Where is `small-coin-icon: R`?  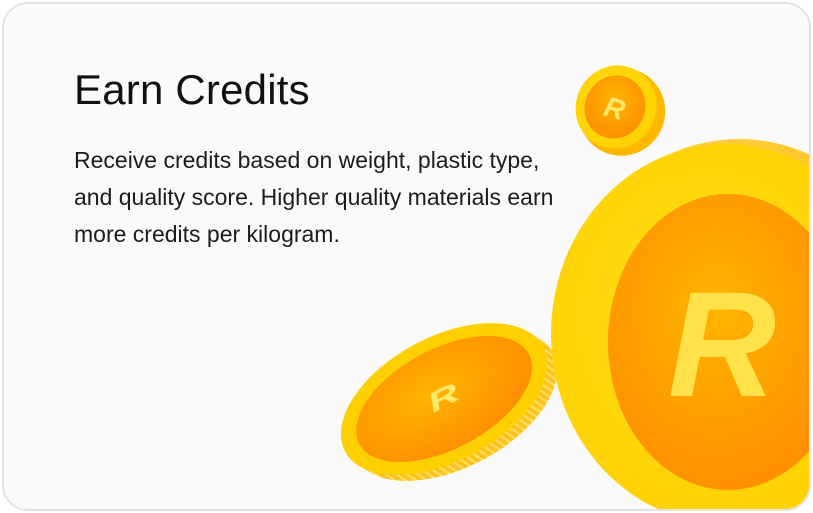 small-coin-icon: R is located at coordinates (620, 110).